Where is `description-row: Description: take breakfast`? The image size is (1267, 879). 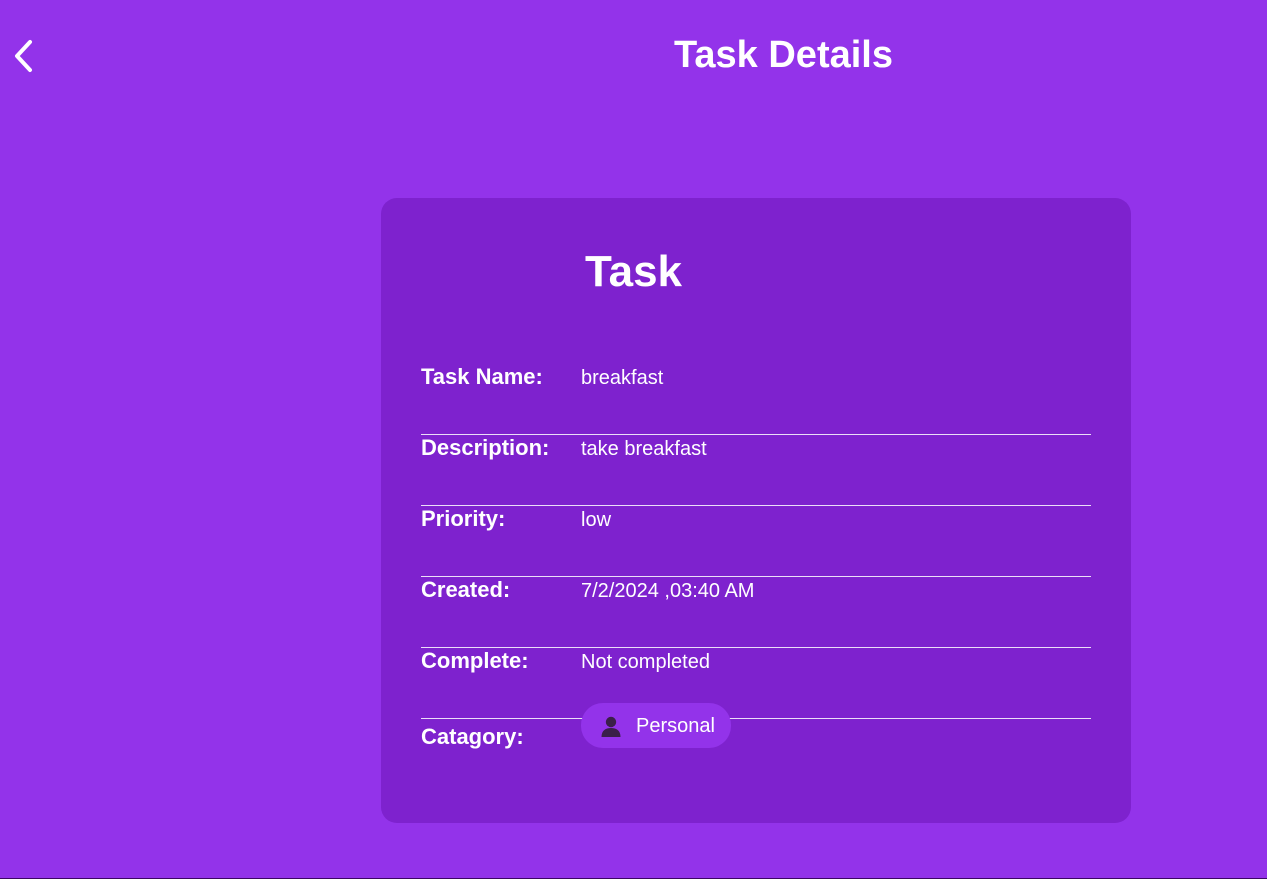
description-row: Description: take breakfast is located at coordinates (756, 470).